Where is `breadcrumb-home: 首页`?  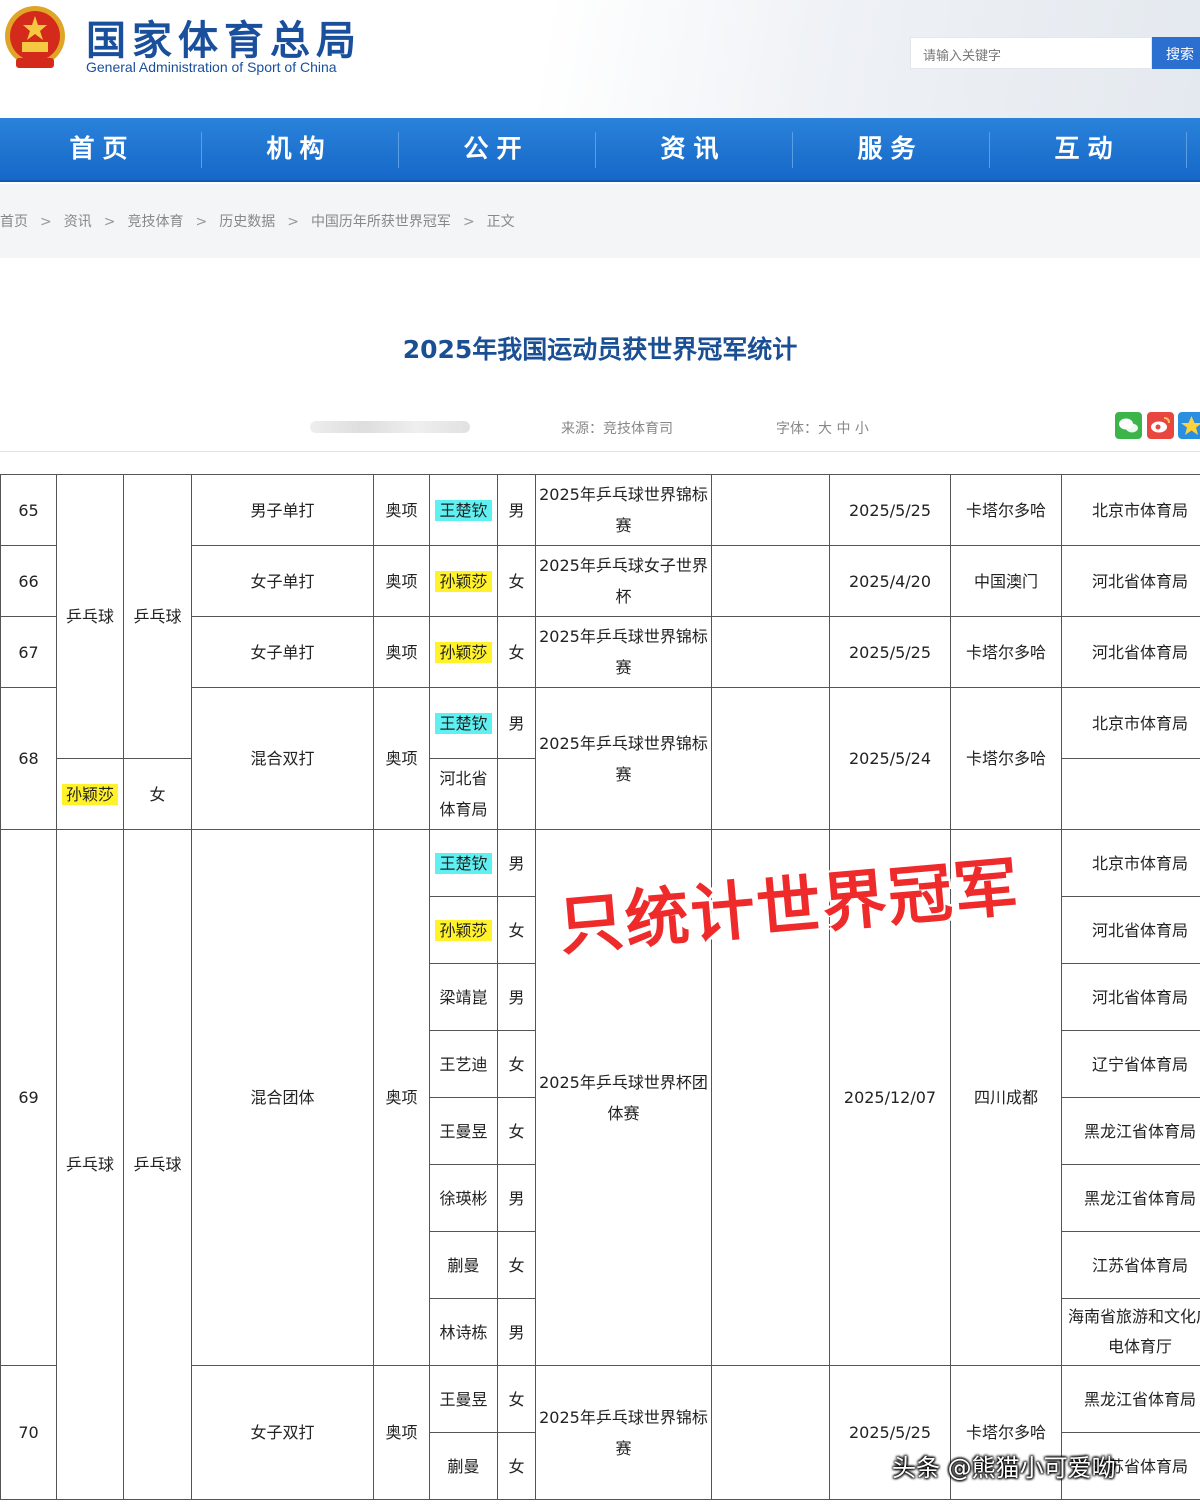
breadcrumb-home: 首页 is located at coordinates (14, 221).